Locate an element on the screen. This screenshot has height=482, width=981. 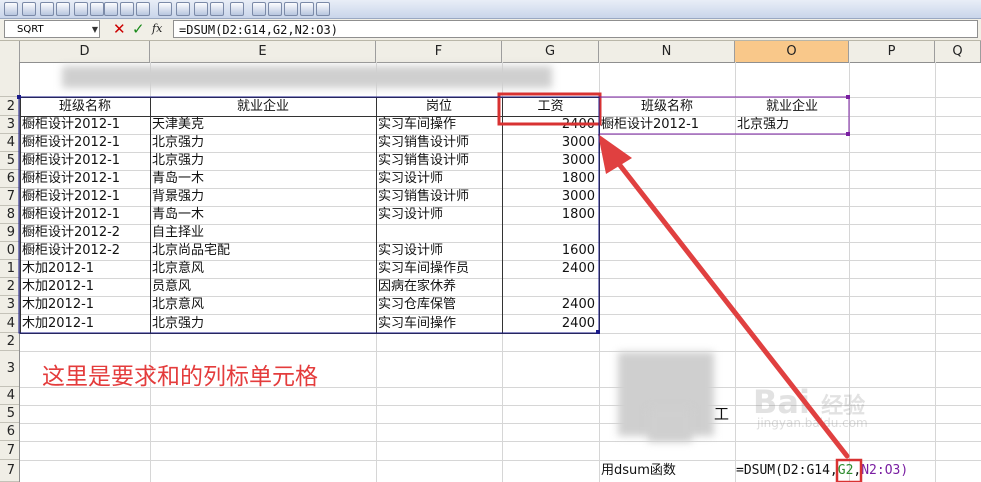
name-box: SQRT ▼ is located at coordinates (52, 29).